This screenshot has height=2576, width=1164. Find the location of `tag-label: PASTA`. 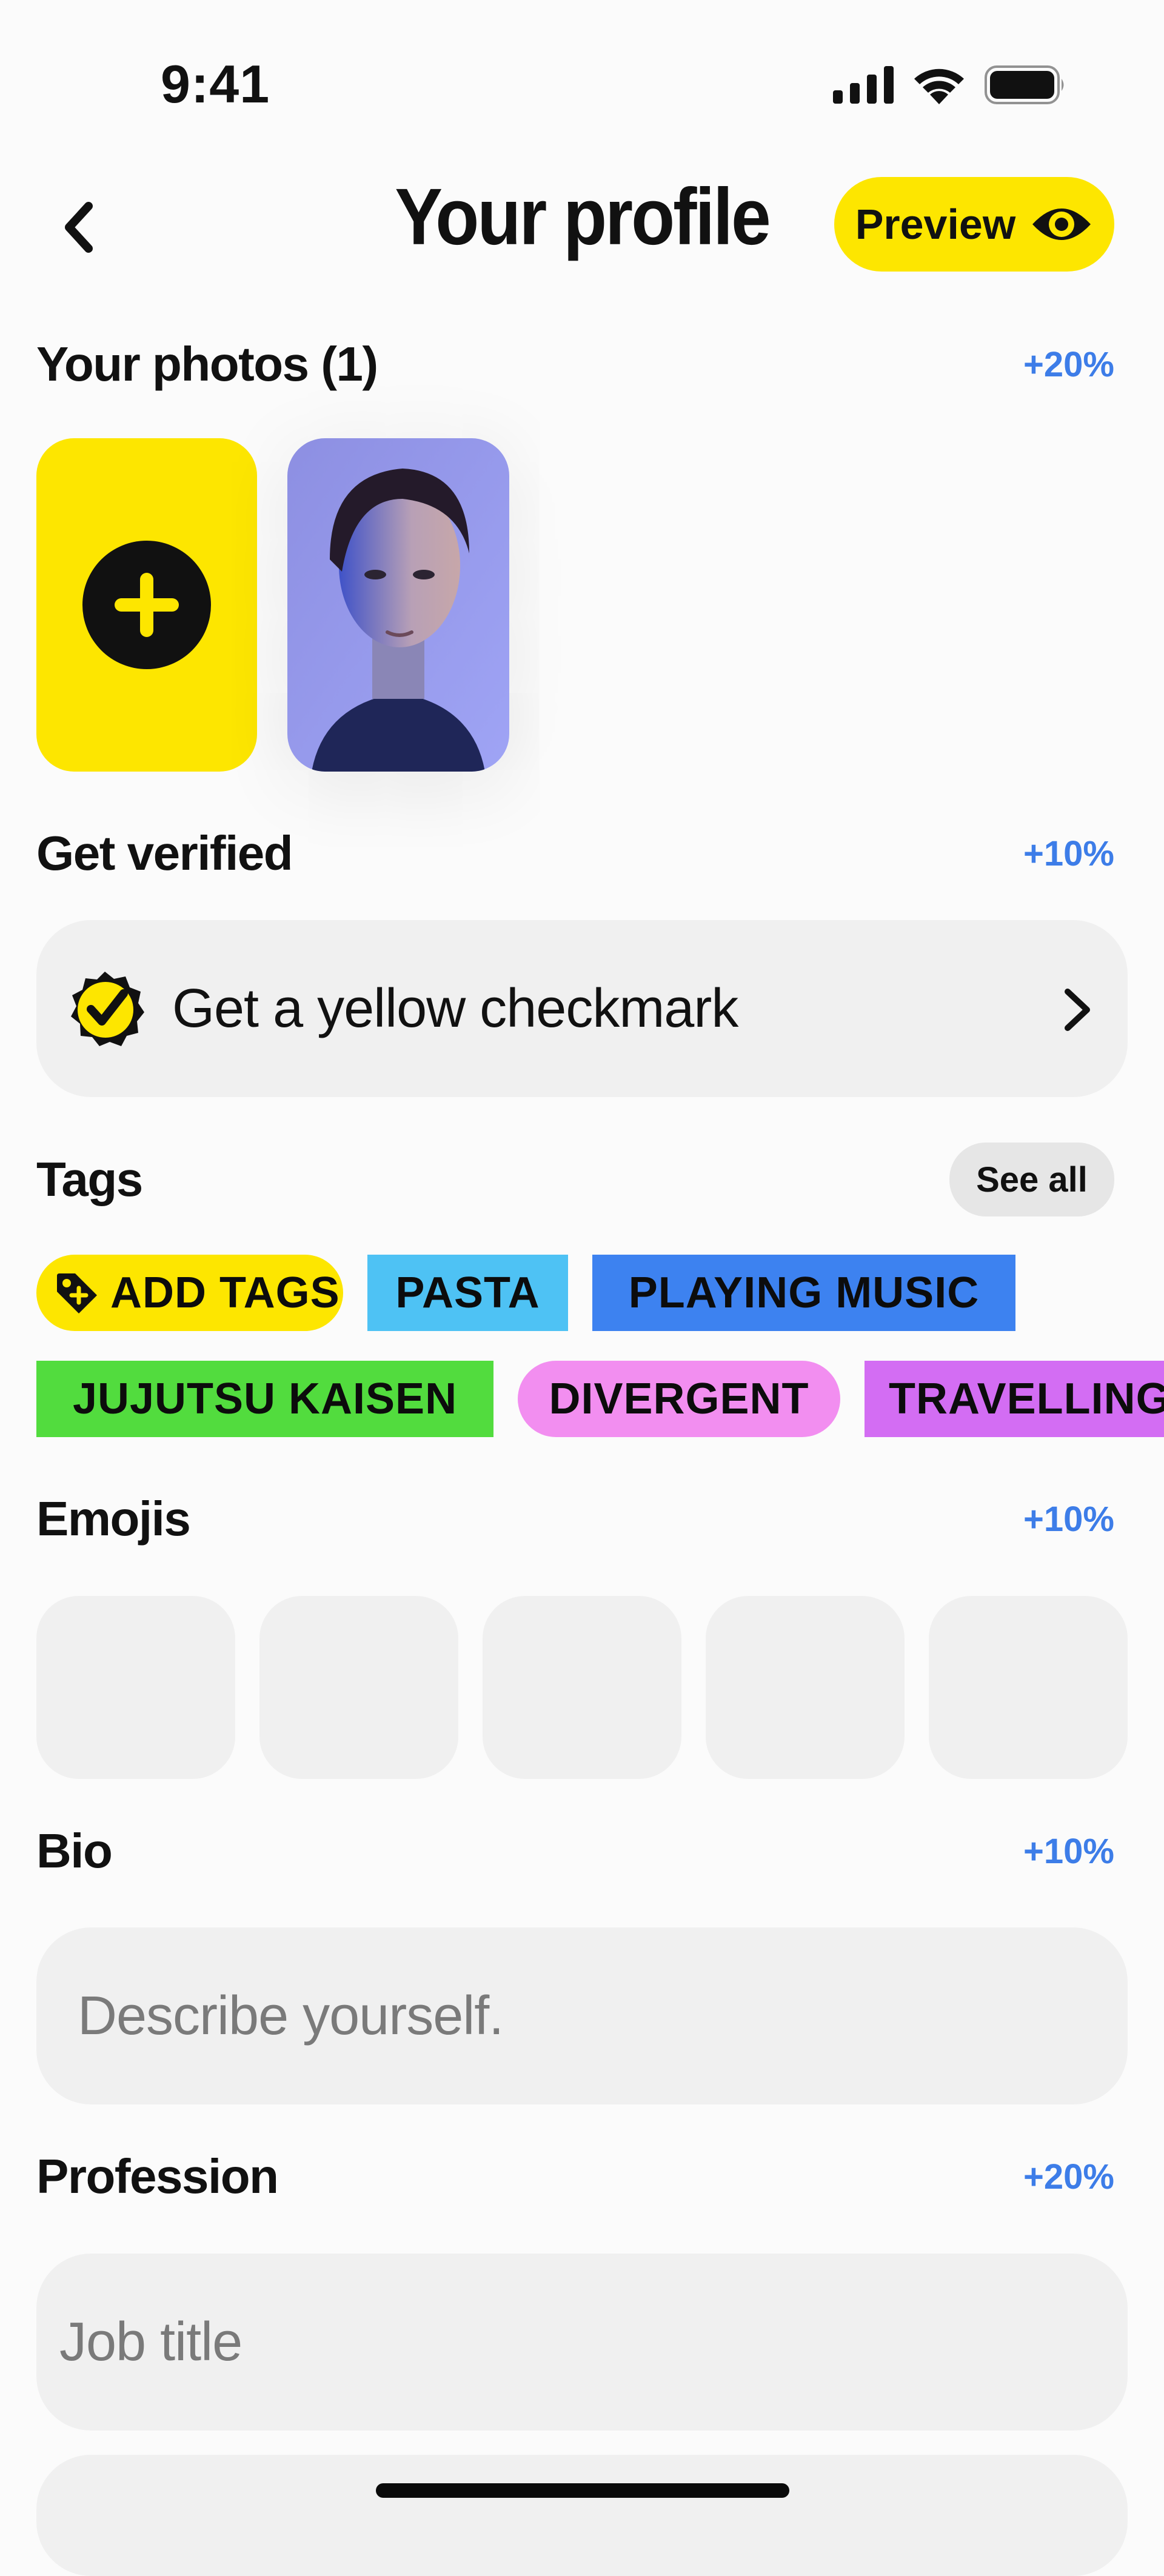

tag-label: PASTA is located at coordinates (467, 1293).